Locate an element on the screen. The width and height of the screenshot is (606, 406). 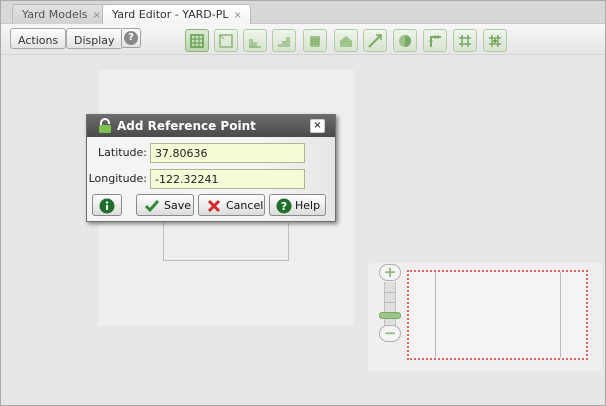
help-button: ? is located at coordinates (131, 38).